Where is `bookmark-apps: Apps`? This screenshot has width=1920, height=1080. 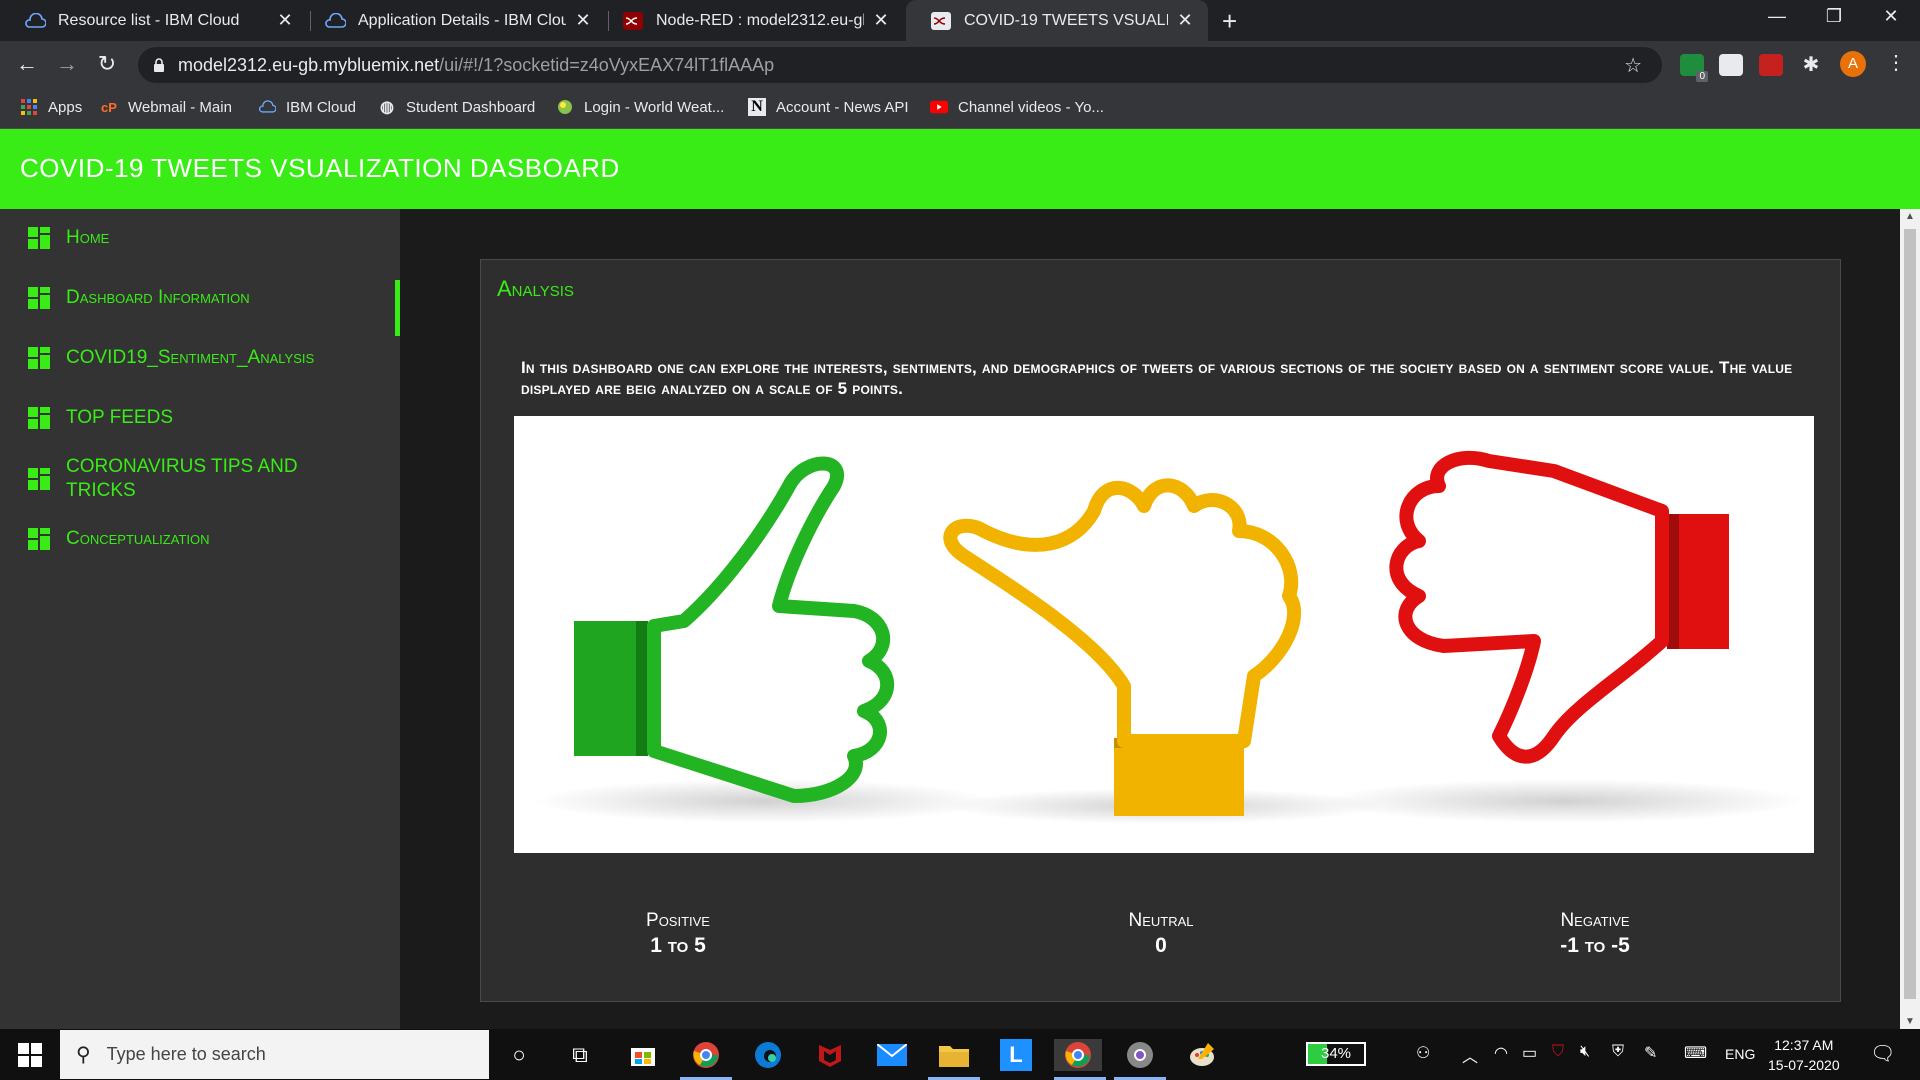
bookmark-apps: Apps is located at coordinates (51, 107).